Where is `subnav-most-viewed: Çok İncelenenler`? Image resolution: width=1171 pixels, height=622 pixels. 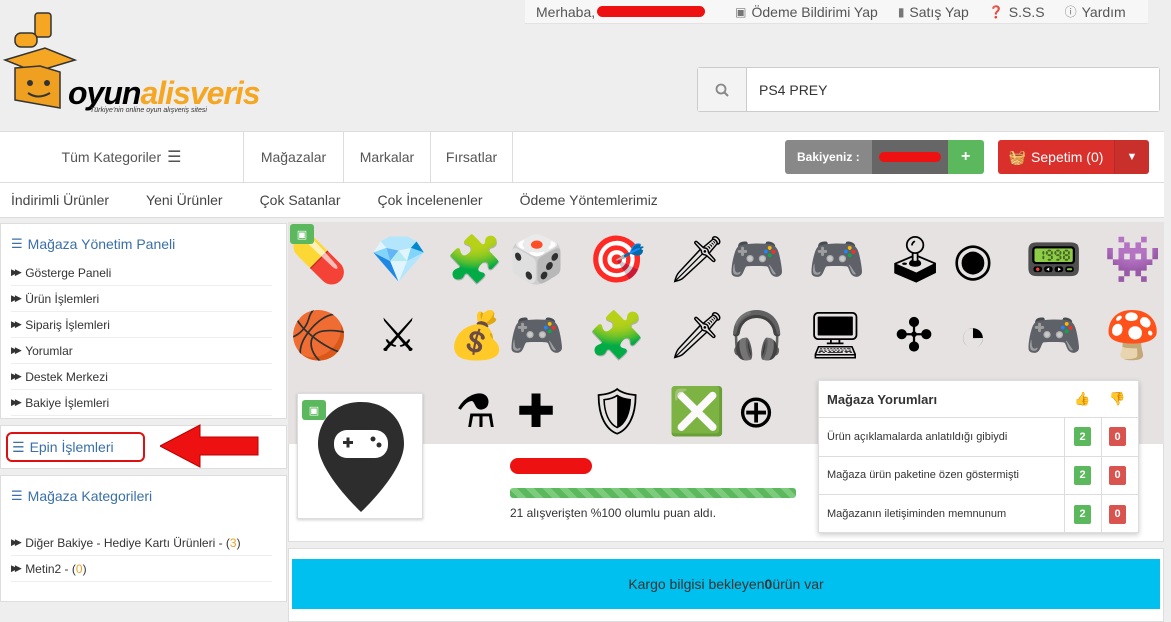
subnav-most-viewed: Çok İncelenenler is located at coordinates (430, 200).